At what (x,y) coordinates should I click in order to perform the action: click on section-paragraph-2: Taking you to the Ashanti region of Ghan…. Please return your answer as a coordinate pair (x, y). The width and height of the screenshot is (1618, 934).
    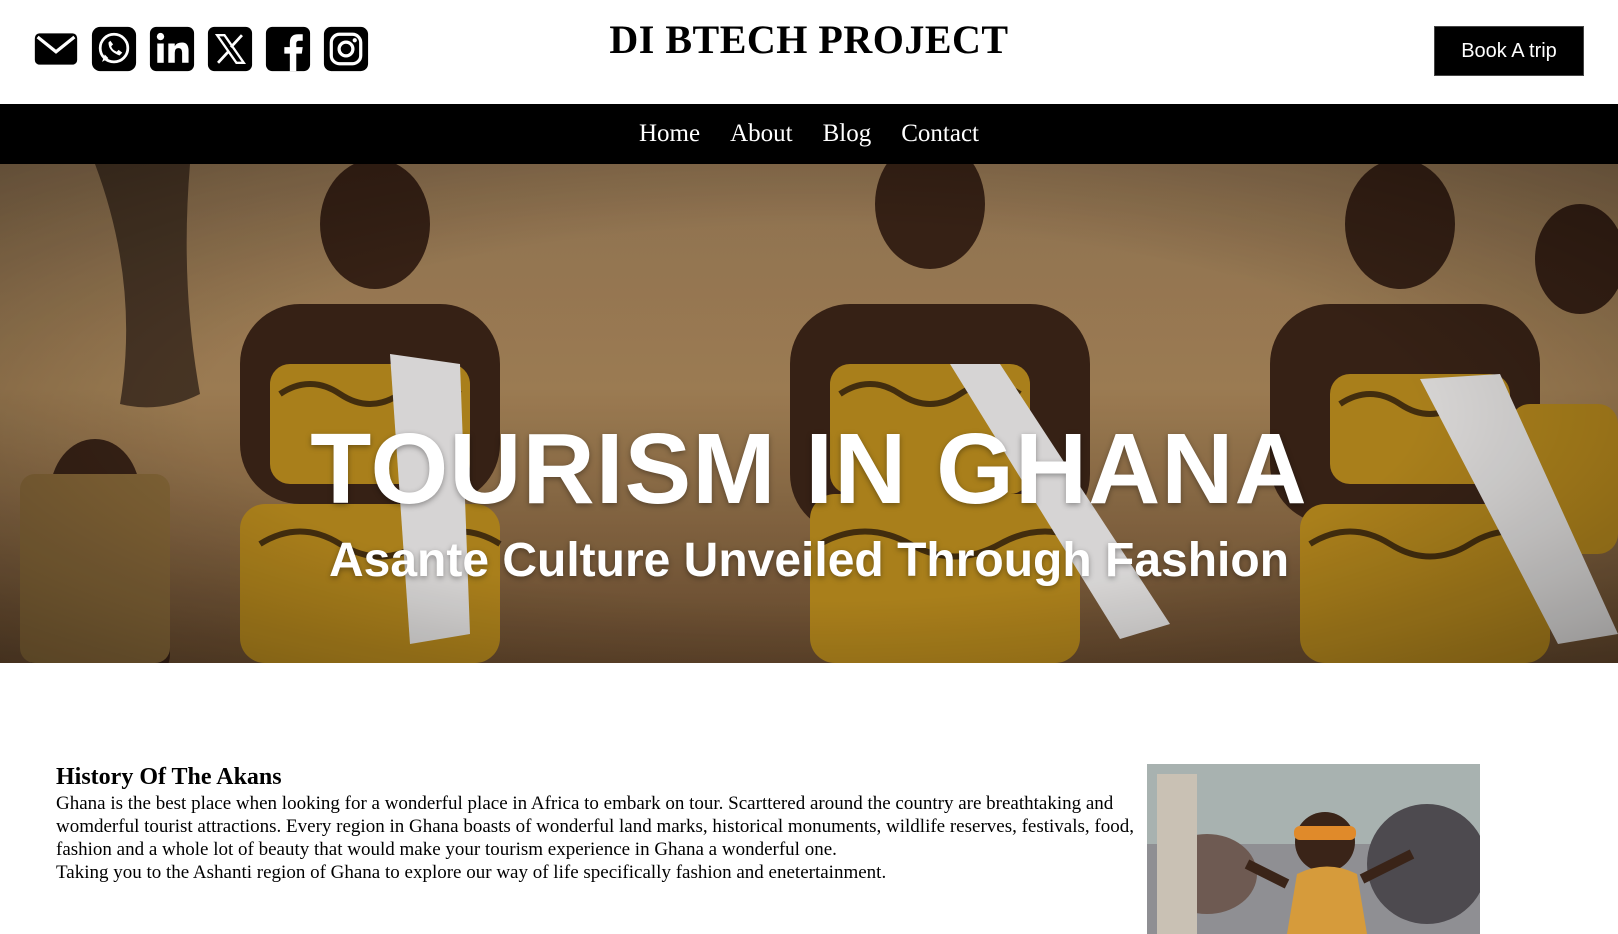
    Looking at the image, I should click on (471, 872).